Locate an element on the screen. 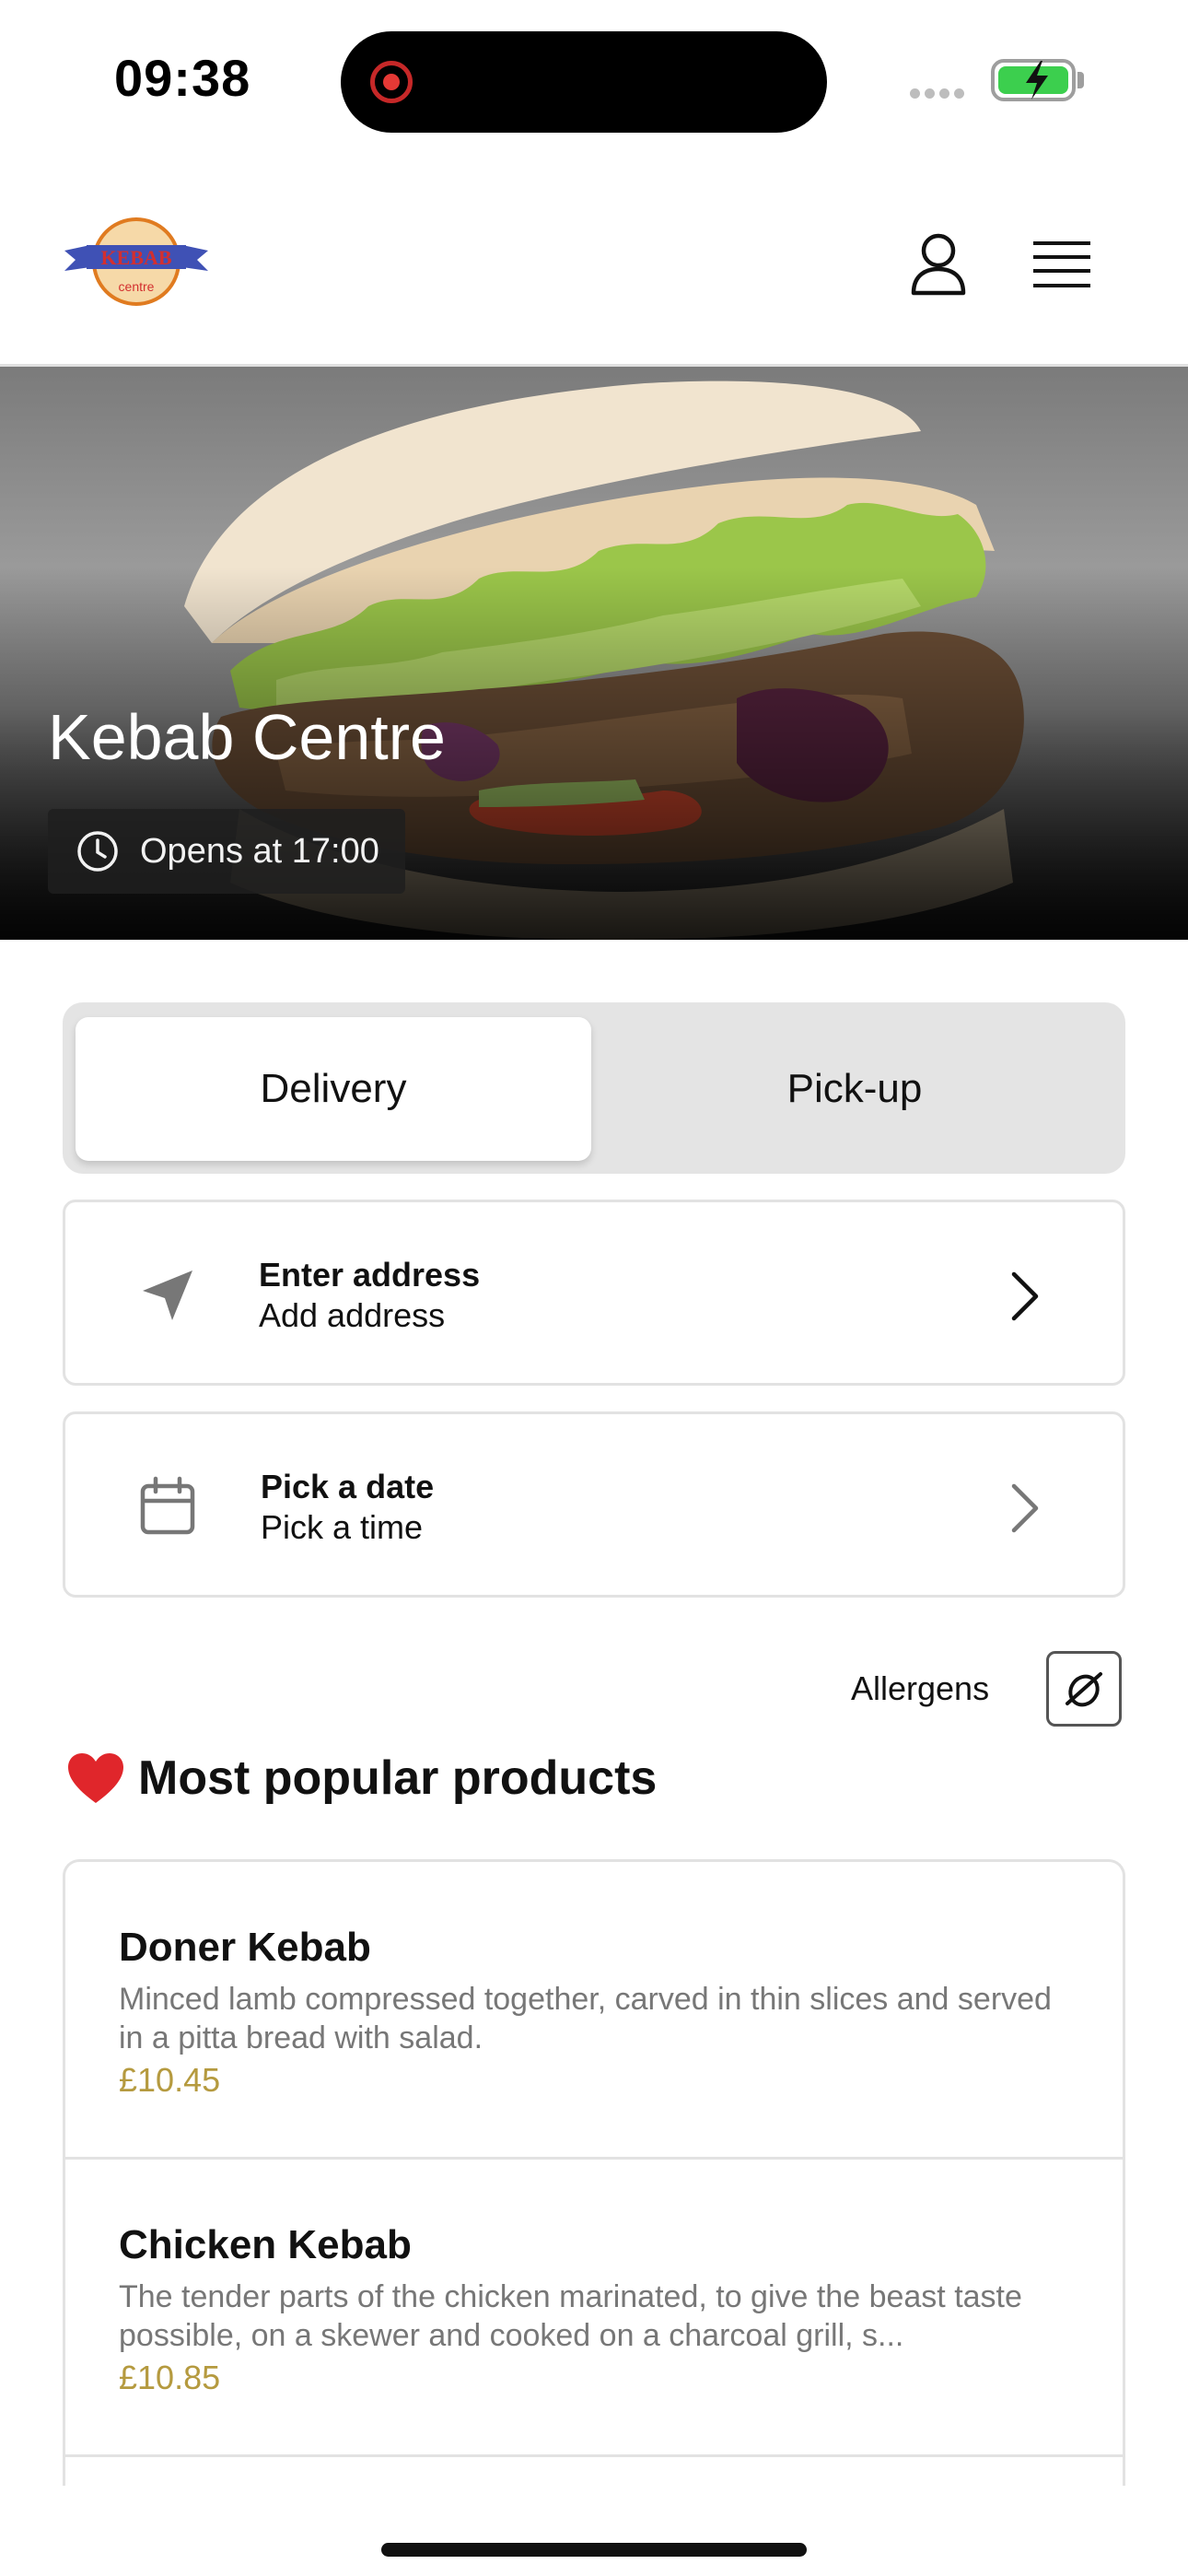 This screenshot has height=2576, width=1188. product-price: £10.85 is located at coordinates (170, 2377).